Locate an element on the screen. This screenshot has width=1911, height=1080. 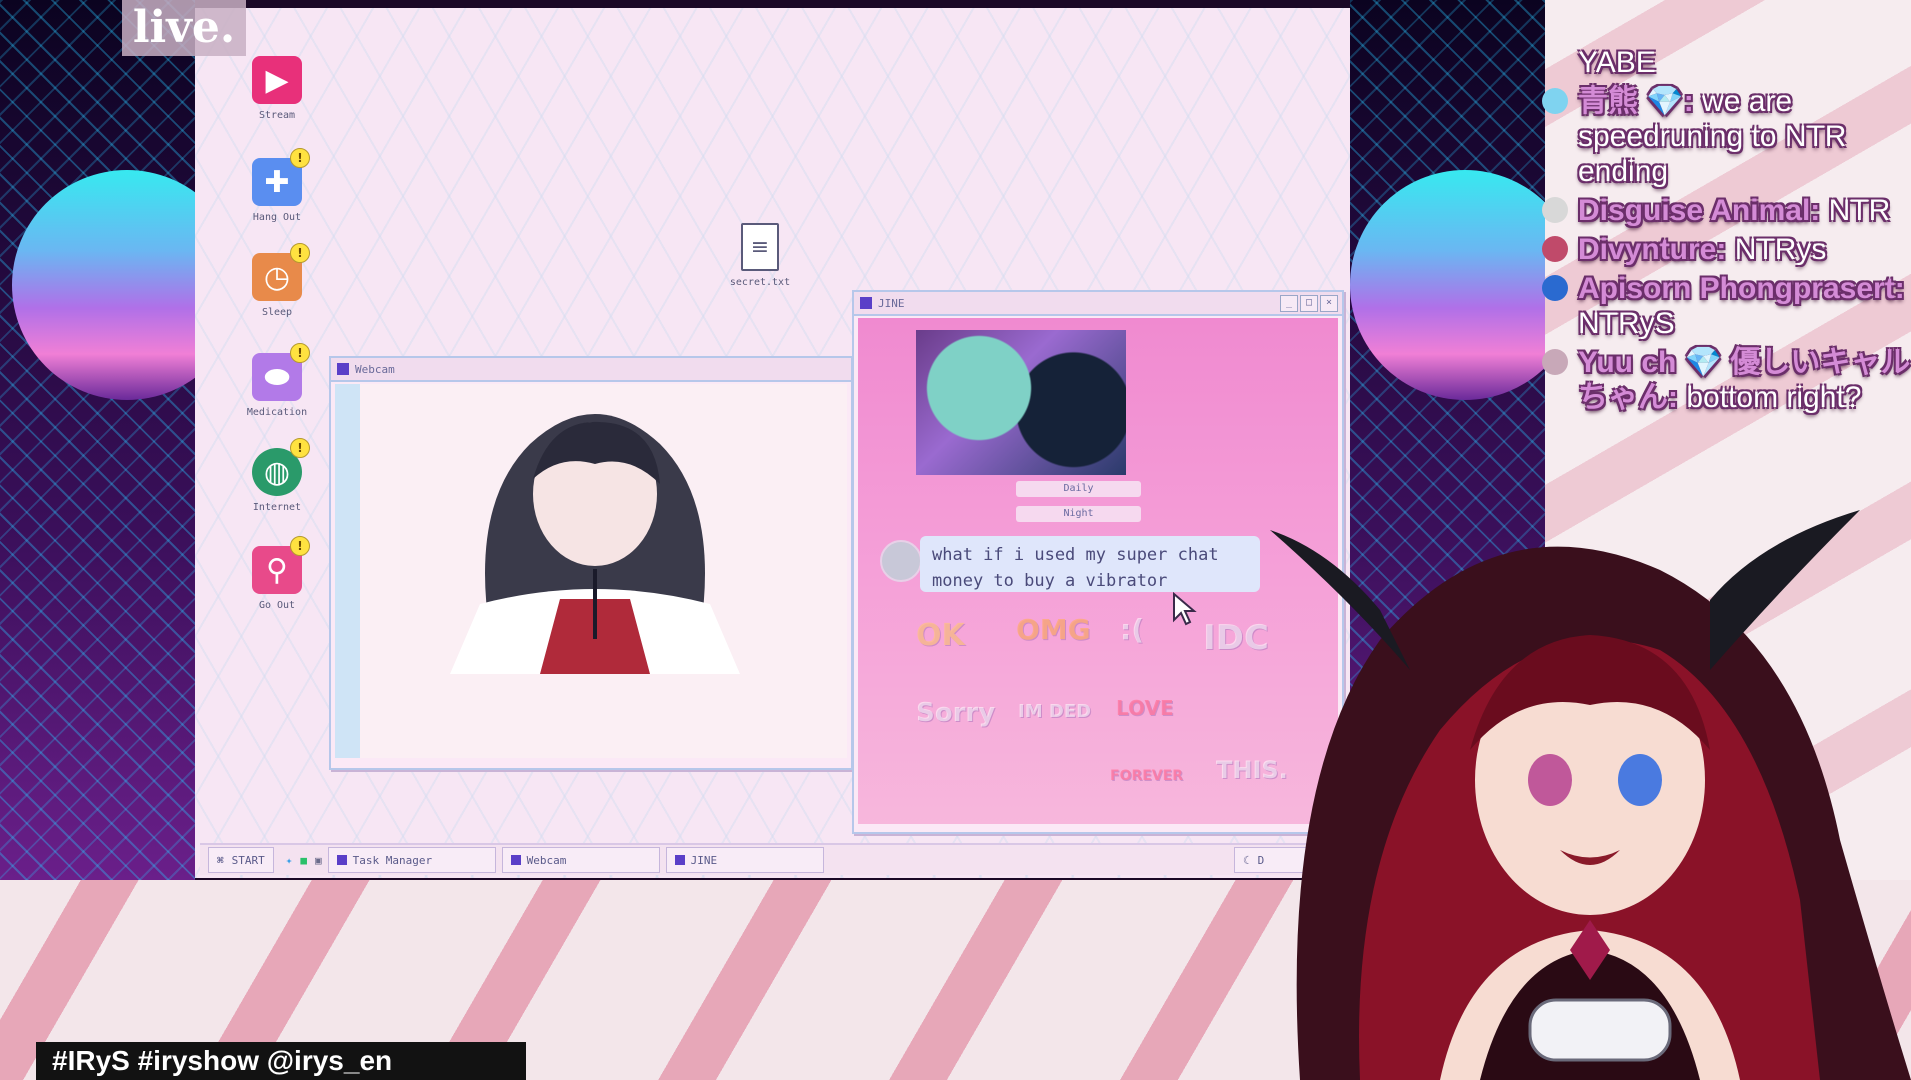
desktop-icon-hangout: ✚! Hang Out is located at coordinates (277, 185).